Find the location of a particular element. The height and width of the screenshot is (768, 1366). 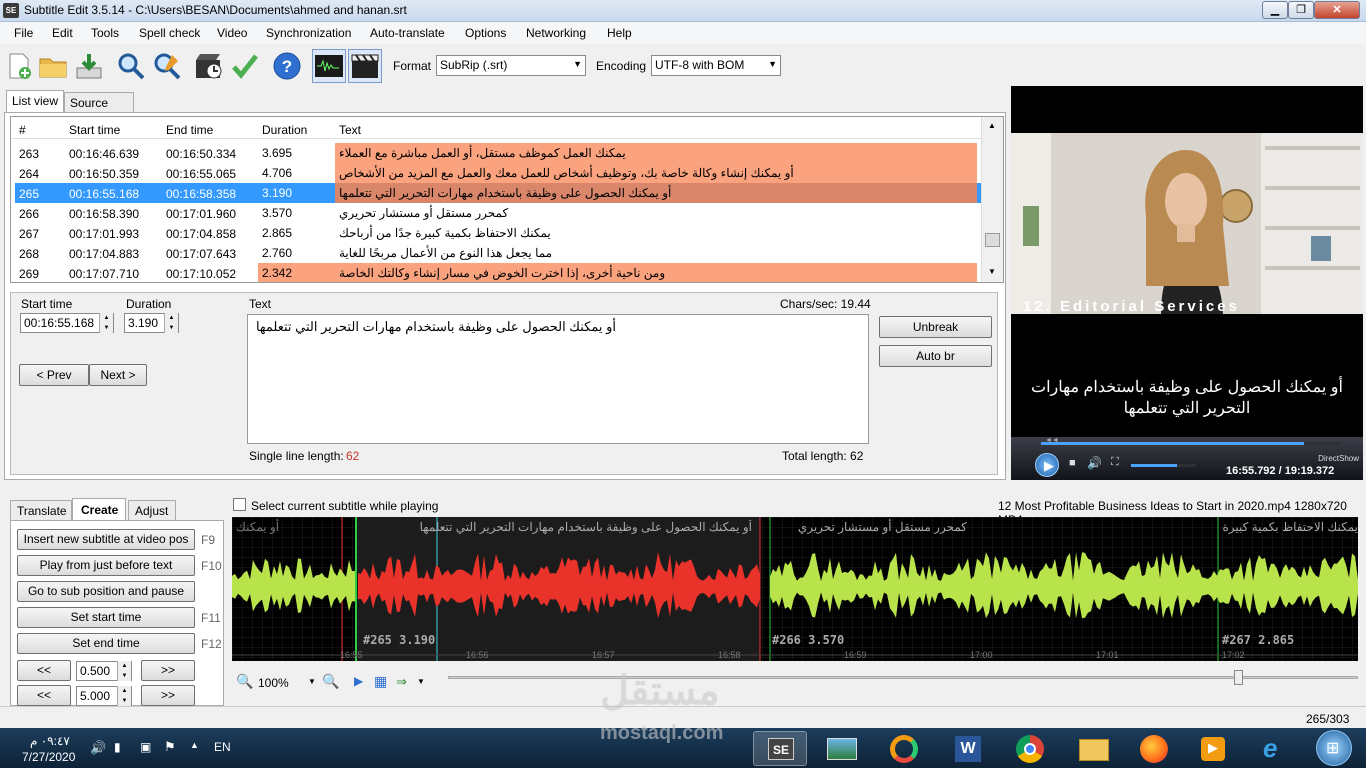

taskbar-photo-viewer is located at coordinates (842, 748).